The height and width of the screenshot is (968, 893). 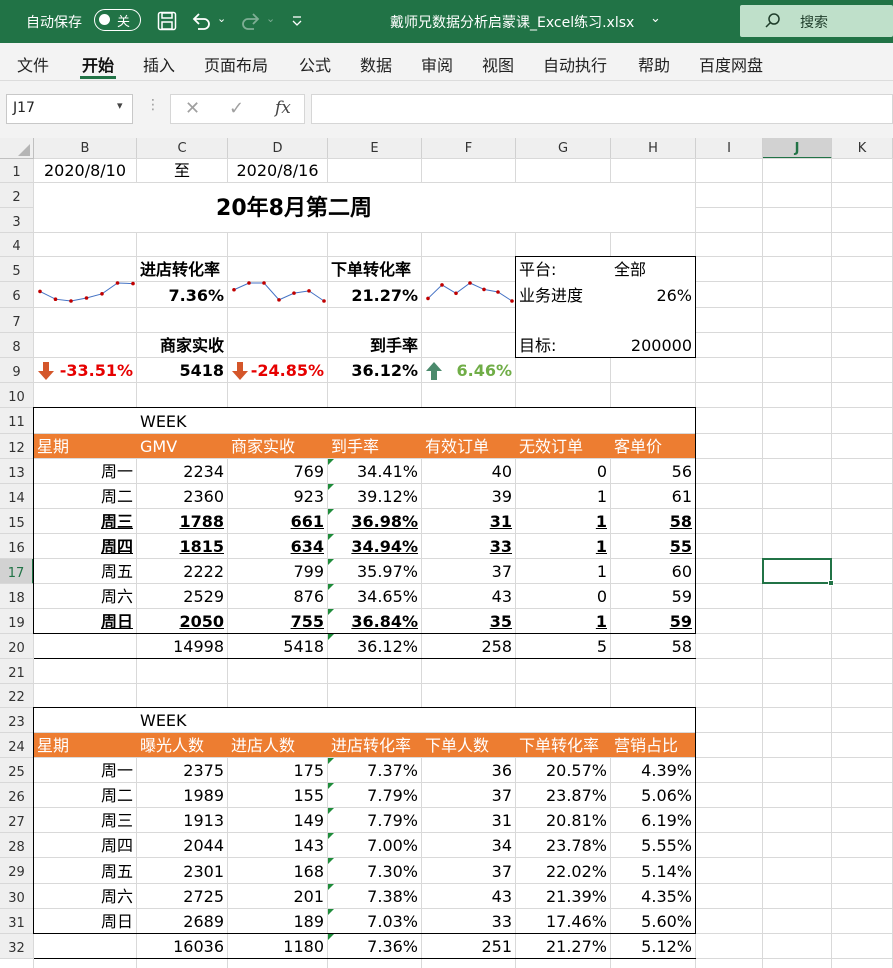 I want to click on table1-header-2: 商家实收, so click(x=263, y=447).